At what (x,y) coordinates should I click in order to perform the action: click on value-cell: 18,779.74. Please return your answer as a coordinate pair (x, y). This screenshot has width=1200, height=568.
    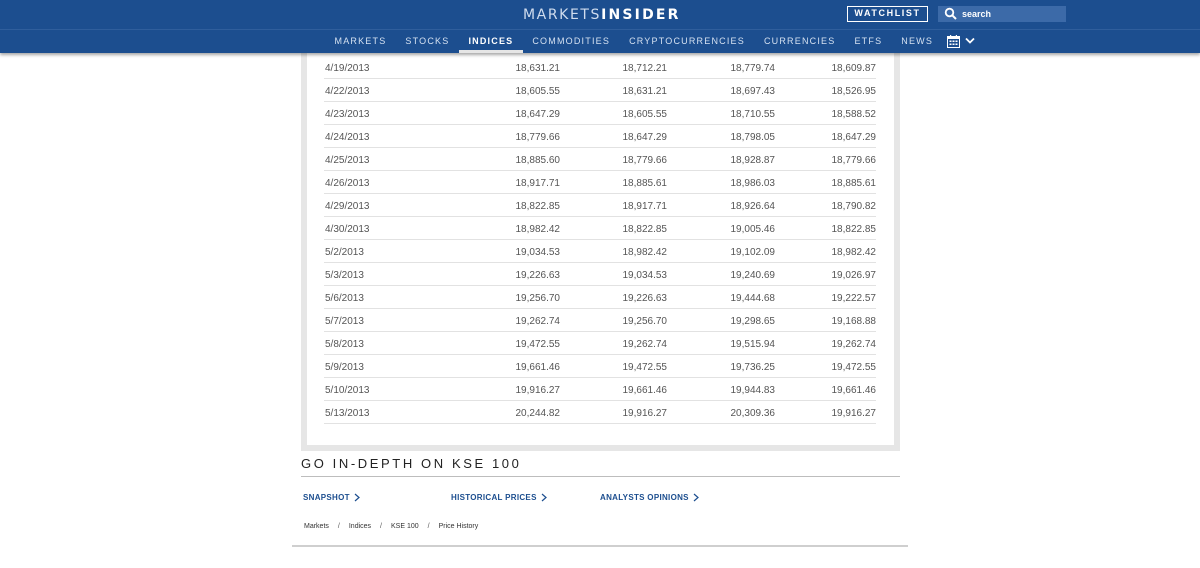
    Looking at the image, I should click on (753, 68).